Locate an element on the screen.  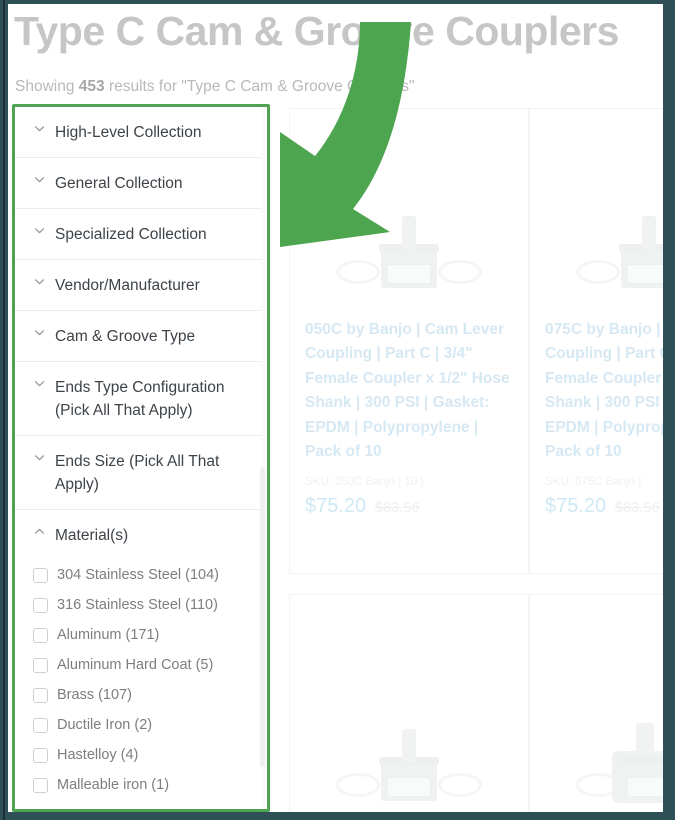
option-label: Aluminum (171) is located at coordinates (108, 635).